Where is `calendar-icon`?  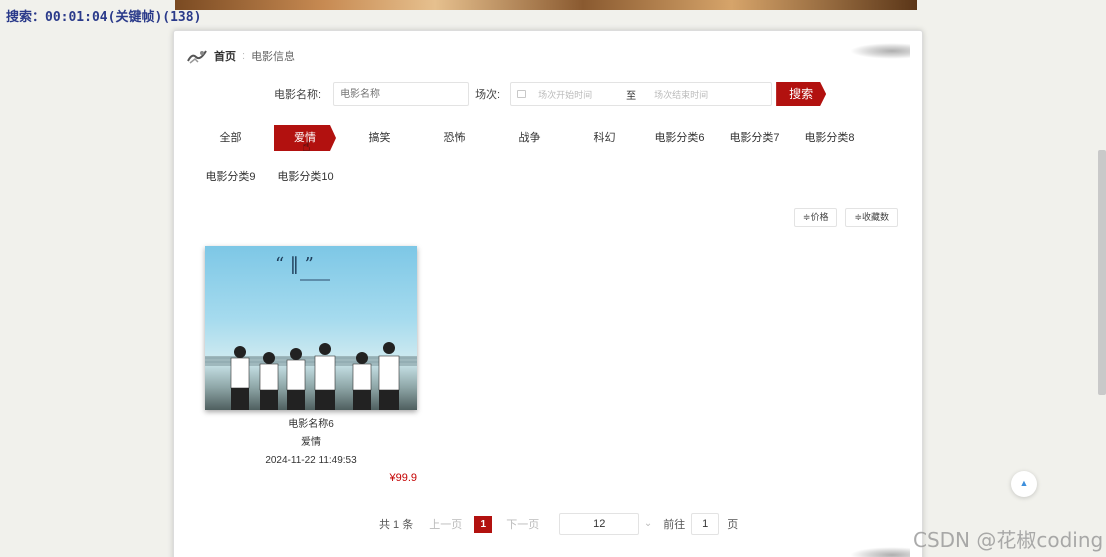
calendar-icon is located at coordinates (522, 94).